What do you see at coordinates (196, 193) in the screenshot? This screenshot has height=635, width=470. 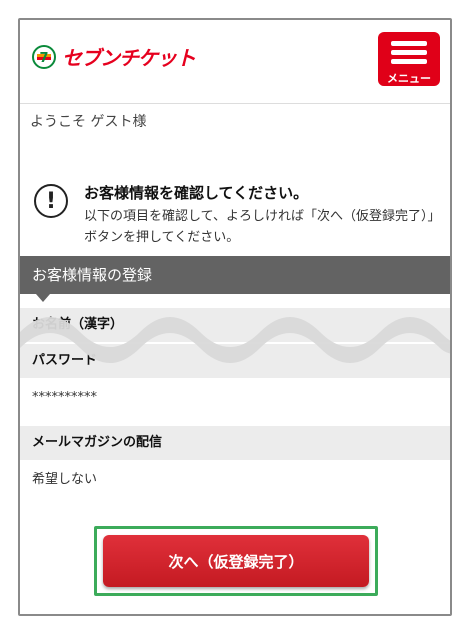 I see `notice-title: お客様情報を確認してください。` at bounding box center [196, 193].